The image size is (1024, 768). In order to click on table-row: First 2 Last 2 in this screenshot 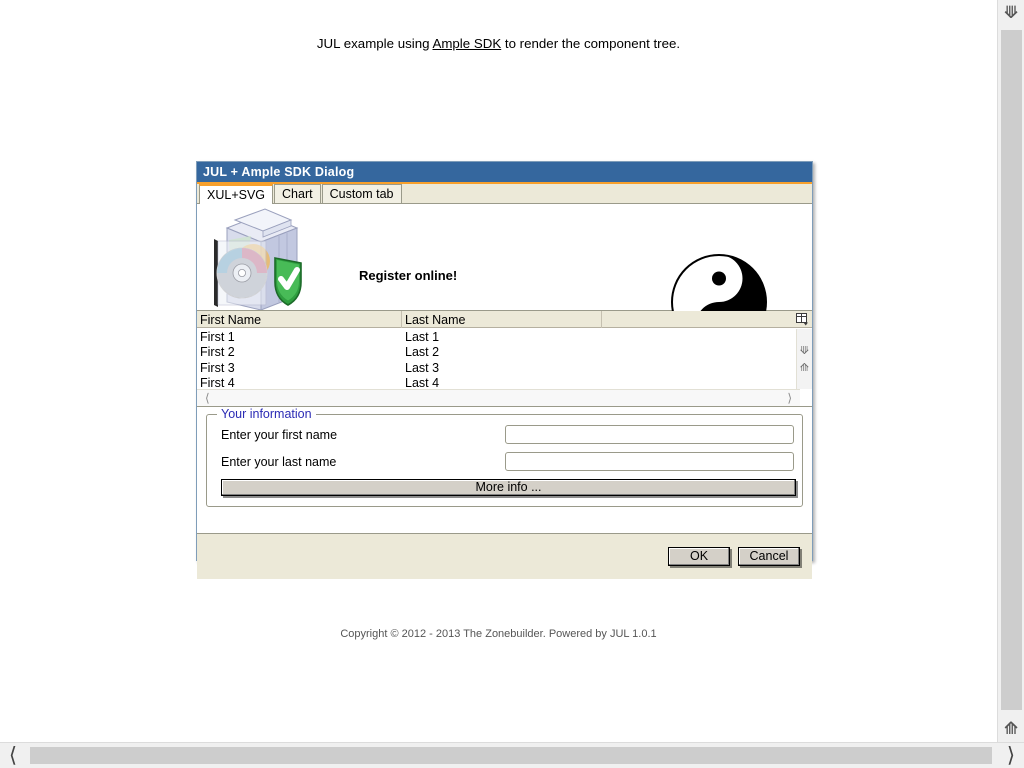, I will do `click(490, 353)`.